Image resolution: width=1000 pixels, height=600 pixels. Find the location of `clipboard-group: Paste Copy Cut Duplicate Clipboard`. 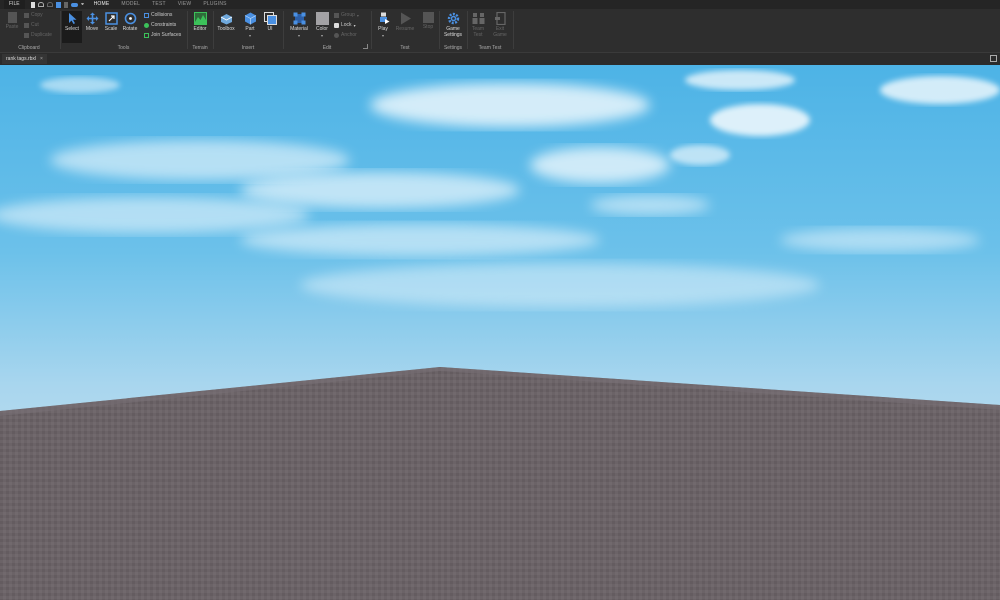

clipboard-group: Paste Copy Cut Duplicate Clipboard is located at coordinates (29, 30).